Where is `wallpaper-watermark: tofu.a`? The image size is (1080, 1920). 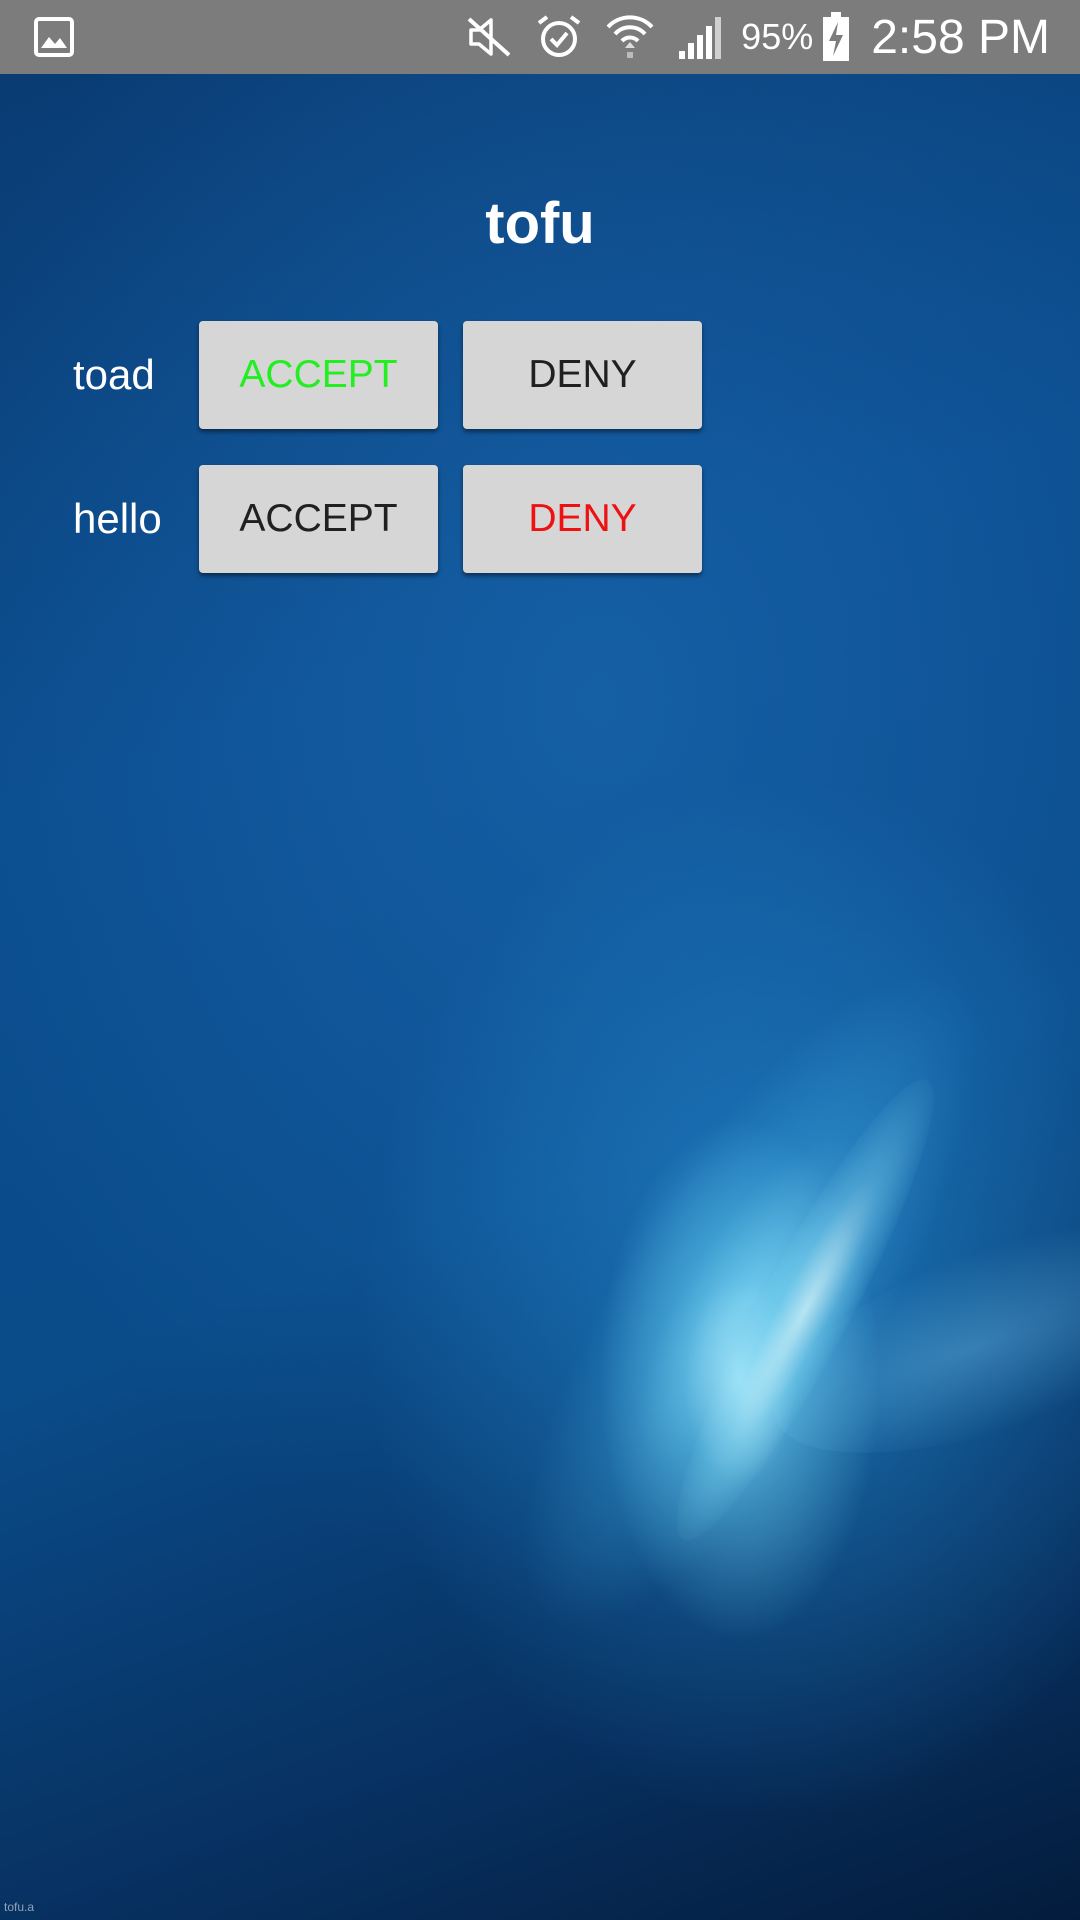 wallpaper-watermark: tofu.a is located at coordinates (19, 1907).